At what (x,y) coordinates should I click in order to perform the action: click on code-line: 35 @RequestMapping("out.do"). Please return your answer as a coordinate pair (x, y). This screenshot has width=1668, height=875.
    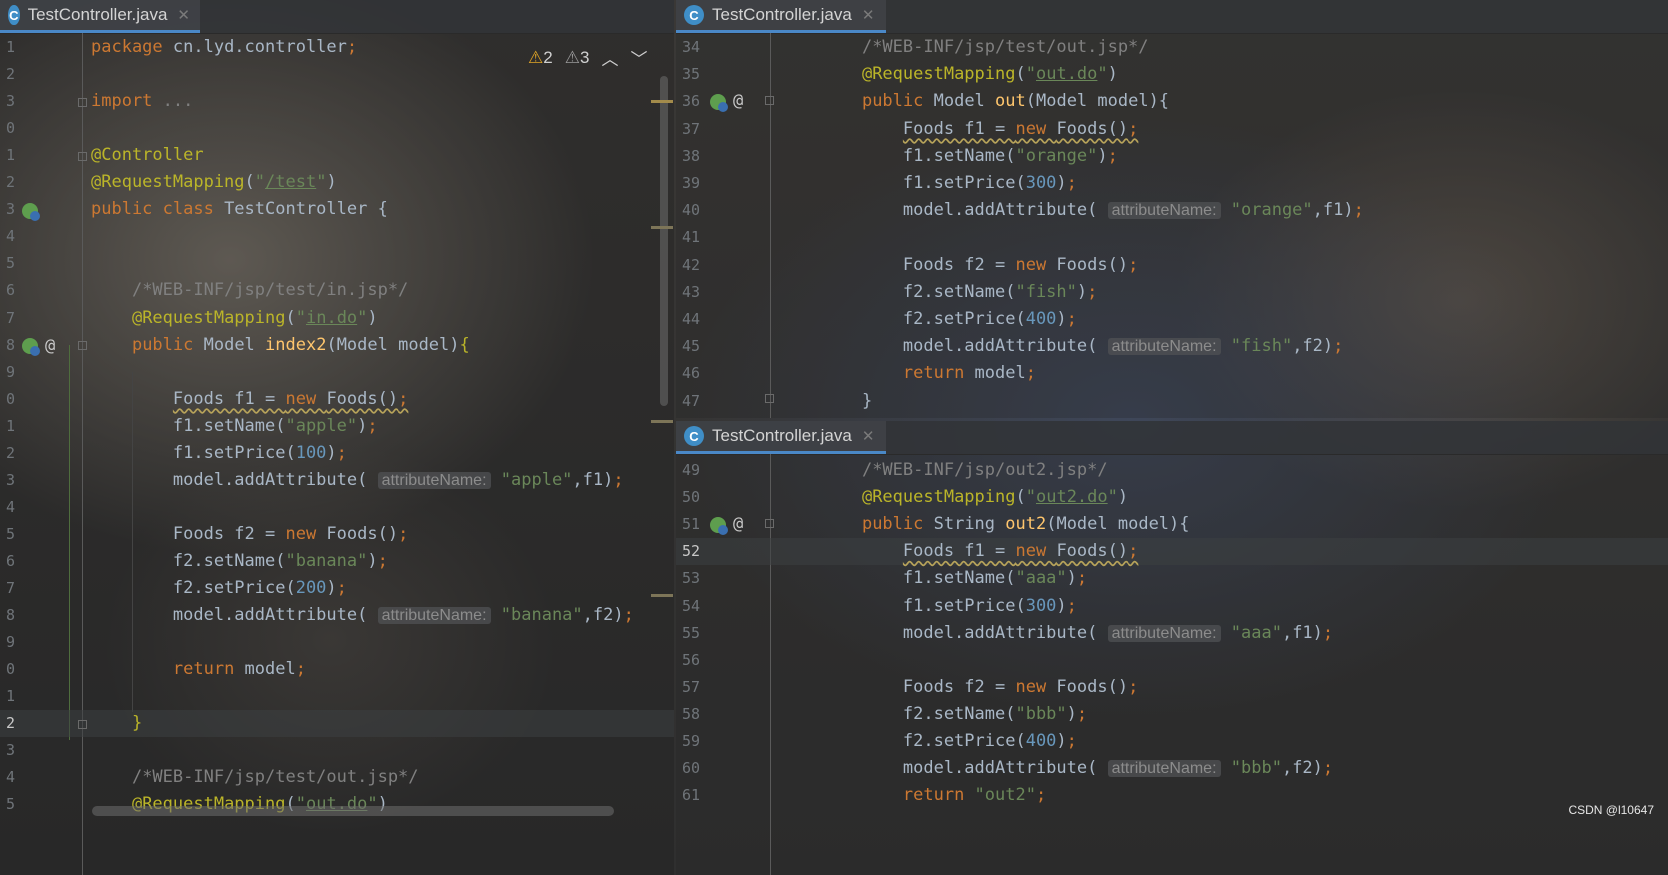
    Looking at the image, I should click on (1172, 74).